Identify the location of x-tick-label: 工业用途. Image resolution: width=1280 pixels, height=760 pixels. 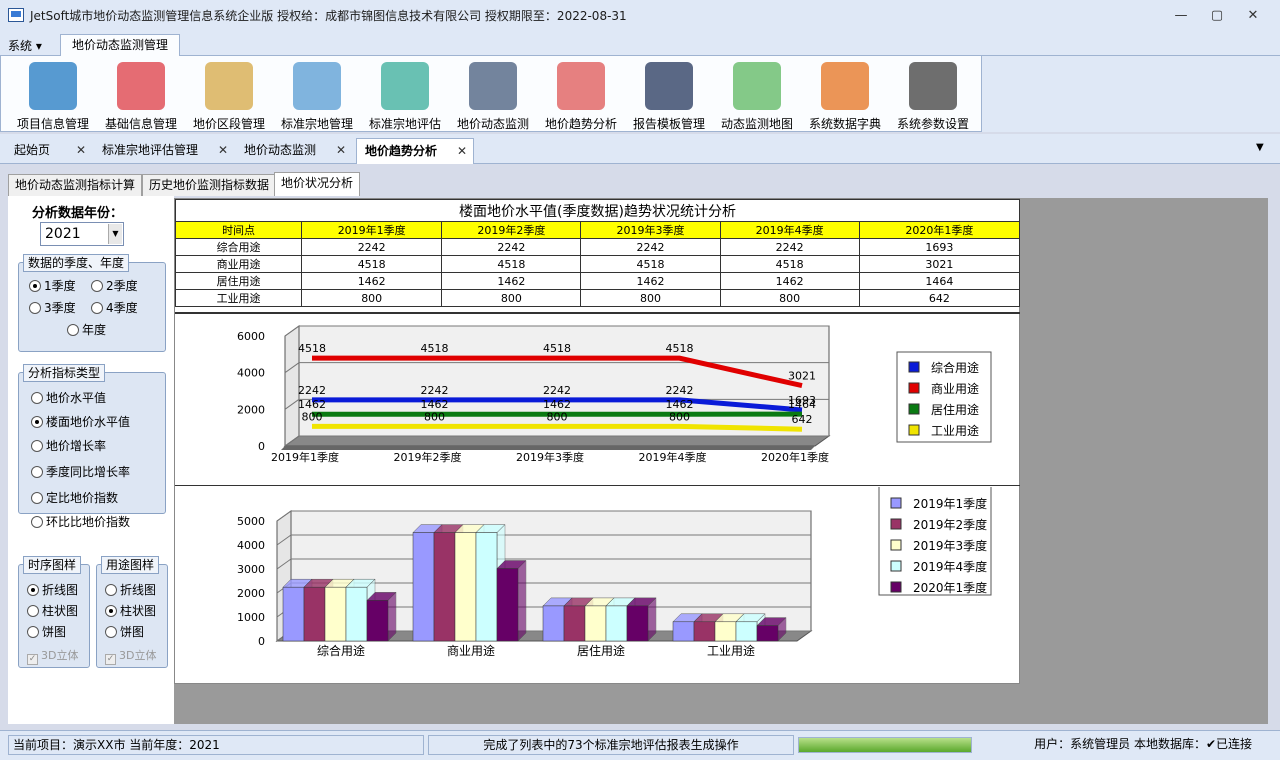
(731, 650).